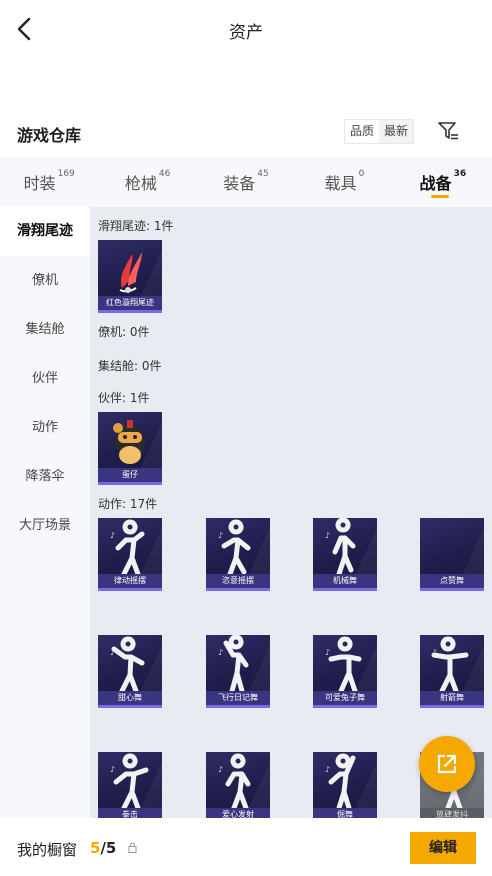 The width and height of the screenshot is (492, 876). I want to click on showcase-total: /5, so click(108, 848).